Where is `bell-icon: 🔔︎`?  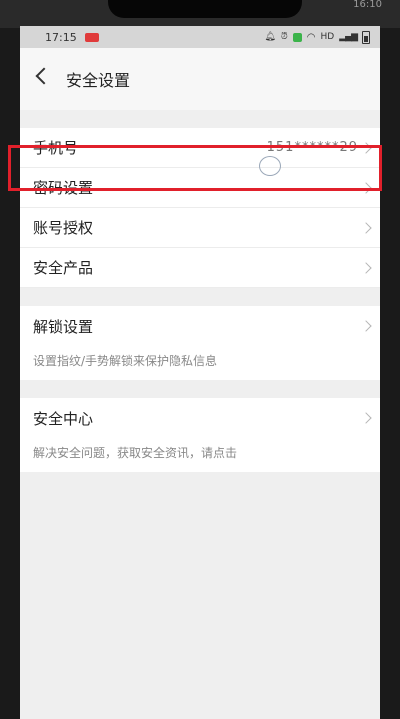 bell-icon: 🔔︎ is located at coordinates (270, 37).